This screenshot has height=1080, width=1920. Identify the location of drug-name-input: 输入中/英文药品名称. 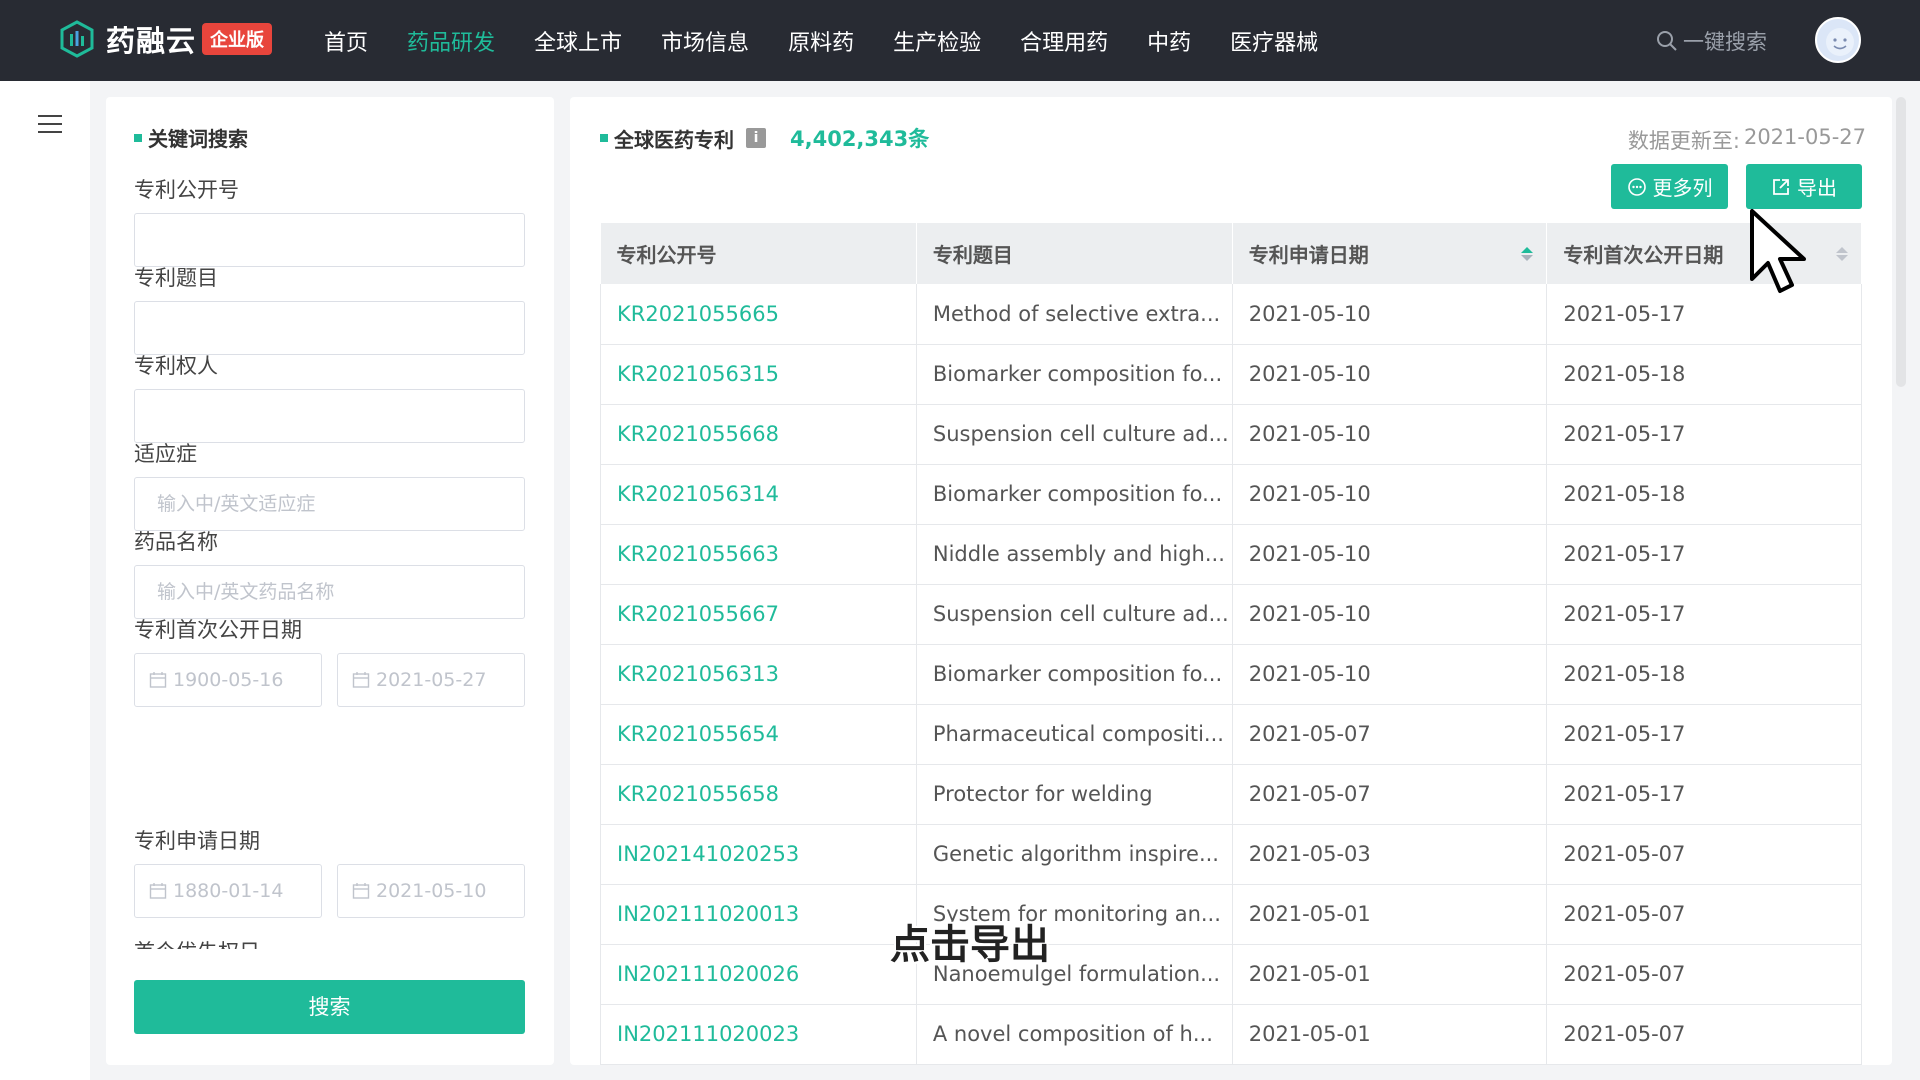
(329, 592).